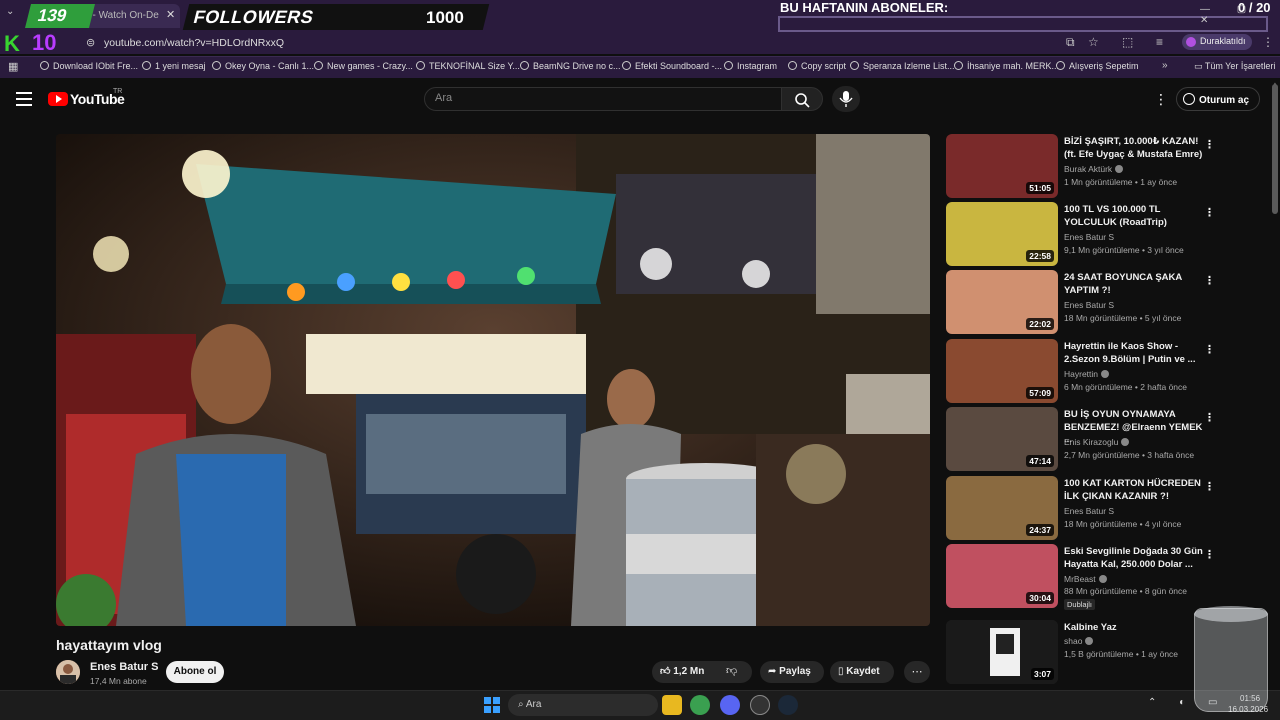 The height and width of the screenshot is (720, 1280). What do you see at coordinates (862, 672) in the screenshot?
I see `save-button: ▯ Kaydet` at bounding box center [862, 672].